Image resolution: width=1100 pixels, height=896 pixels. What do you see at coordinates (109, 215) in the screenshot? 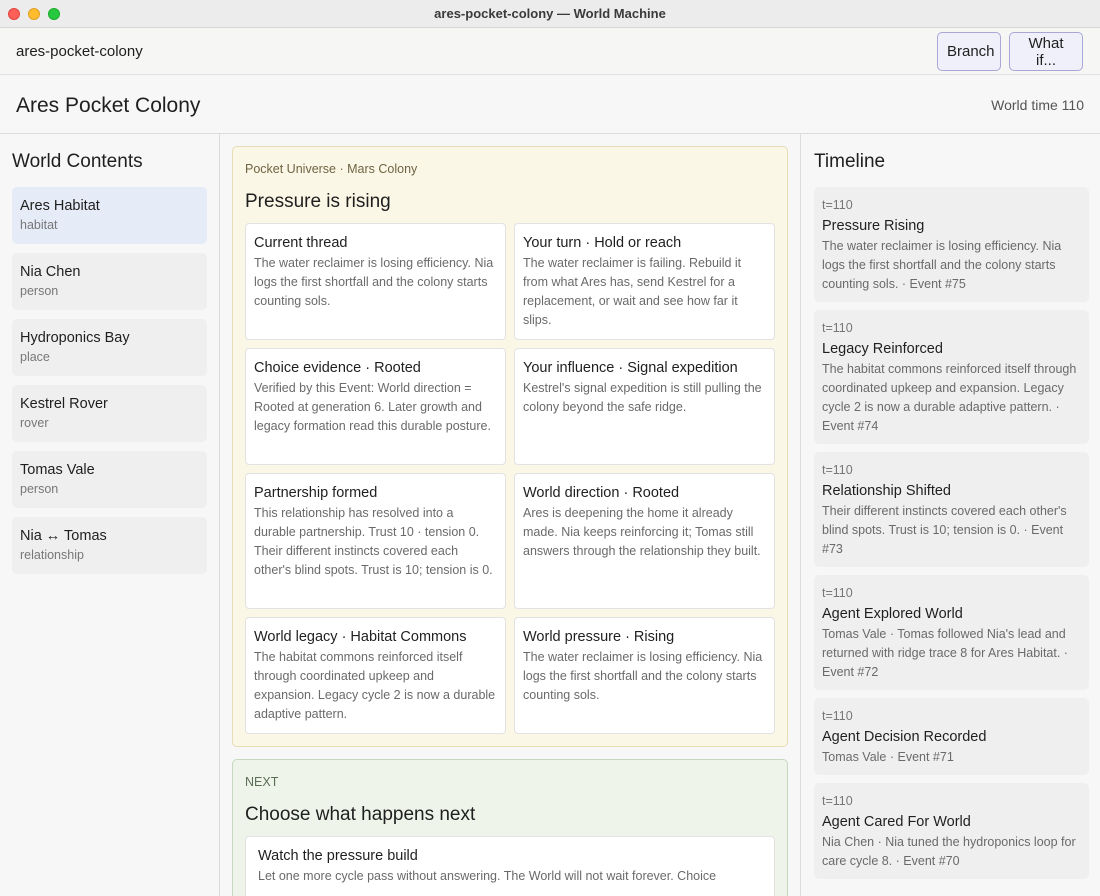
I see `sidebar-item-ares-habitat: Ares Habitat habitat` at bounding box center [109, 215].